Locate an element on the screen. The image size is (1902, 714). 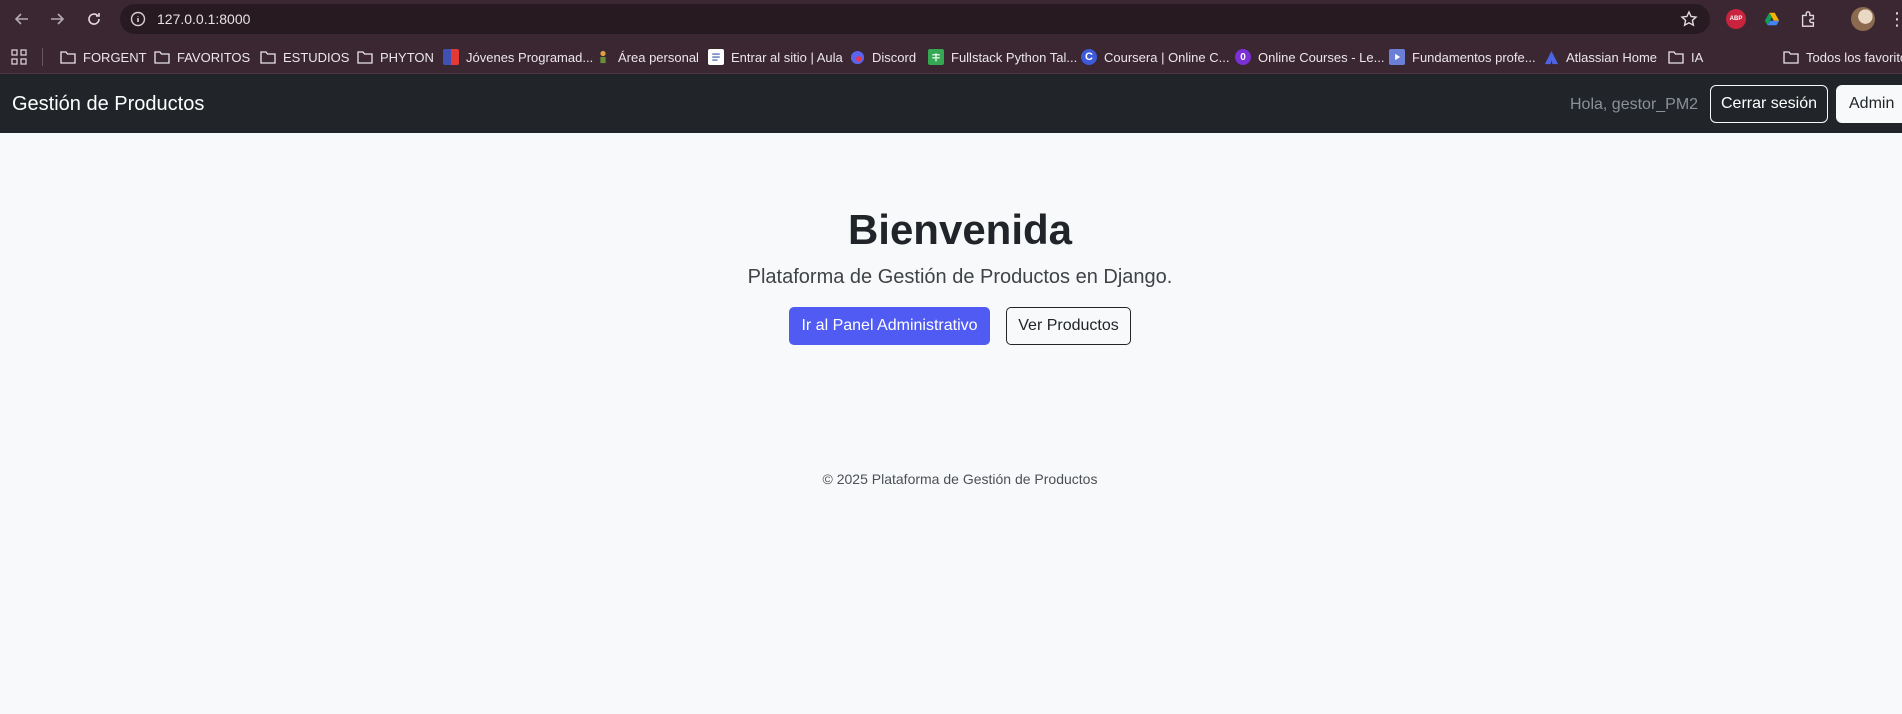
bookmark-folder-todos: Todos los favoritos is located at coordinates (1842, 57).